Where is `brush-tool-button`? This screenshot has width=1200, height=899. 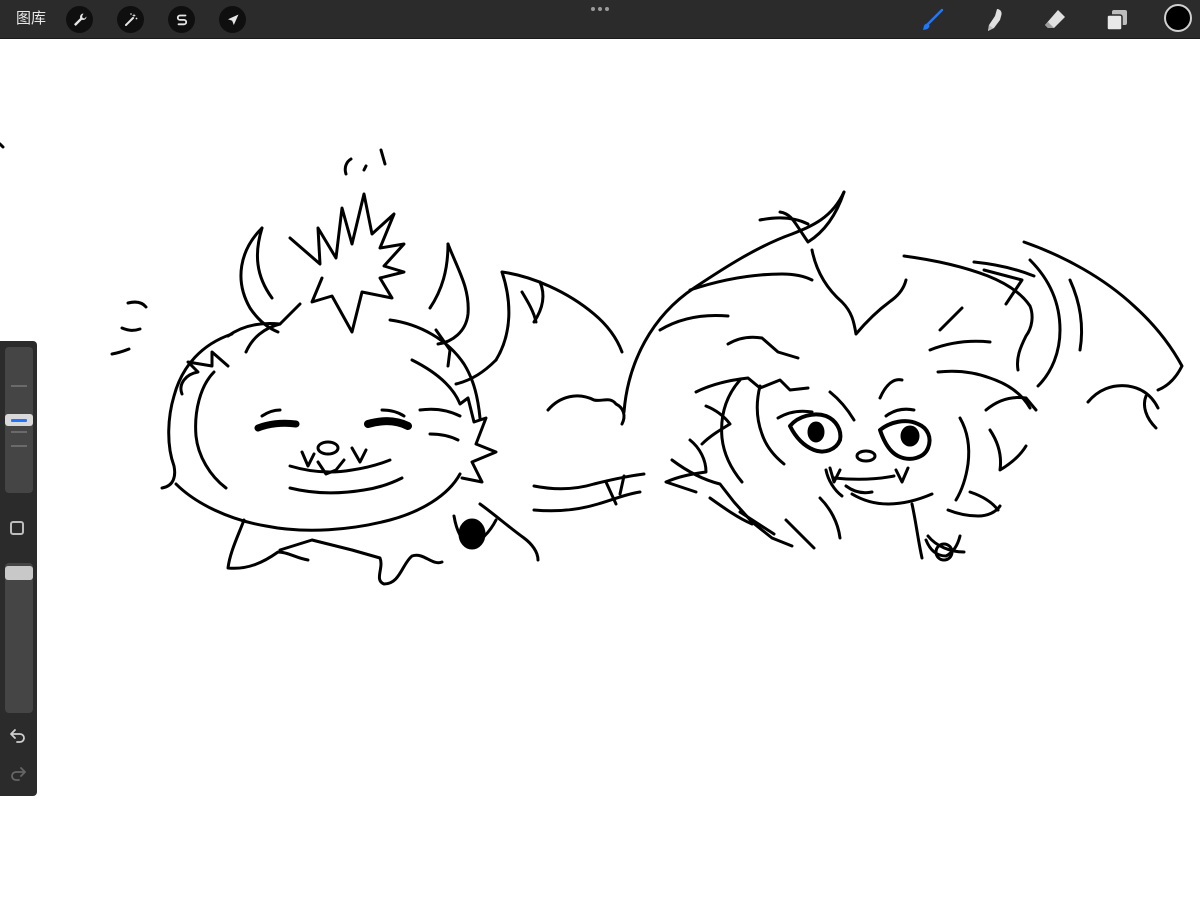
brush-tool-button is located at coordinates (932, 20).